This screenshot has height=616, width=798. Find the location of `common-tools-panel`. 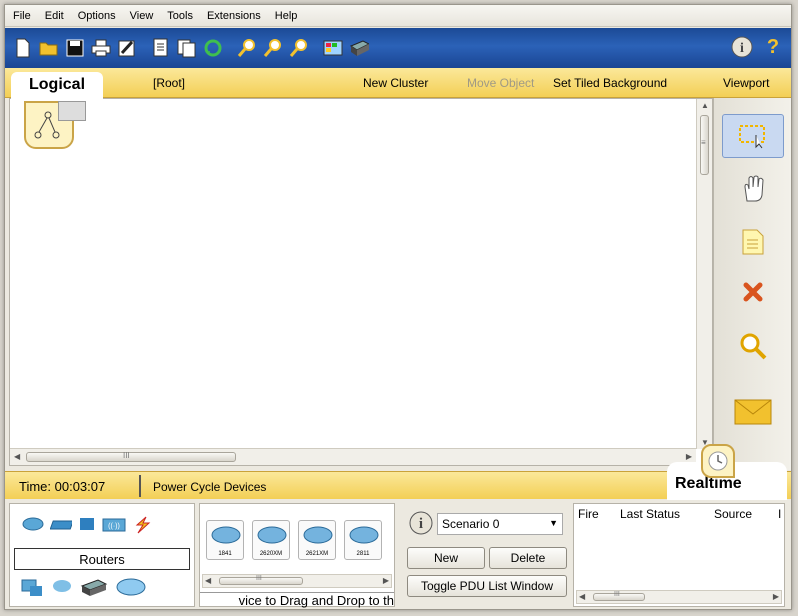

common-tools-panel is located at coordinates (752, 284).